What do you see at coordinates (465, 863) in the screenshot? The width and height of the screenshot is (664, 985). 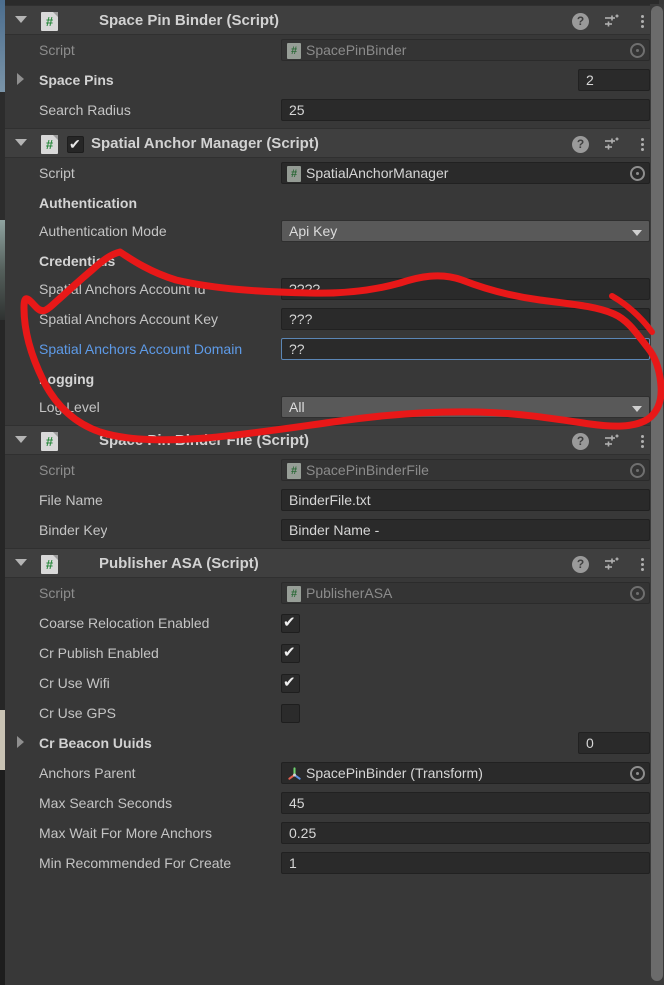 I see `text-field: 1` at bounding box center [465, 863].